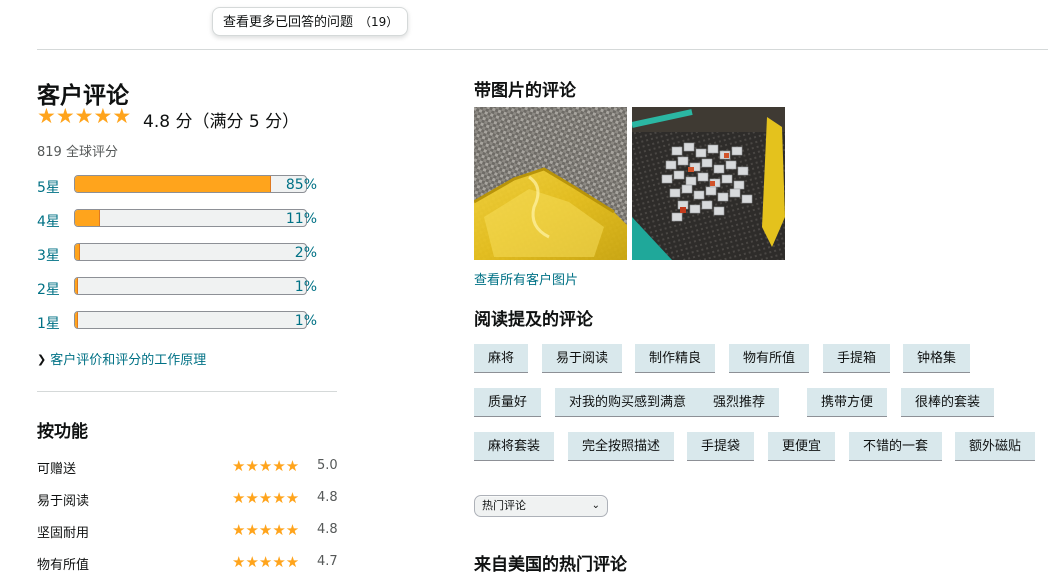 This screenshot has height=583, width=1048. What do you see at coordinates (550, 565) in the screenshot?
I see `top-reviews-from-us-title: 来自美国的热门评论` at bounding box center [550, 565].